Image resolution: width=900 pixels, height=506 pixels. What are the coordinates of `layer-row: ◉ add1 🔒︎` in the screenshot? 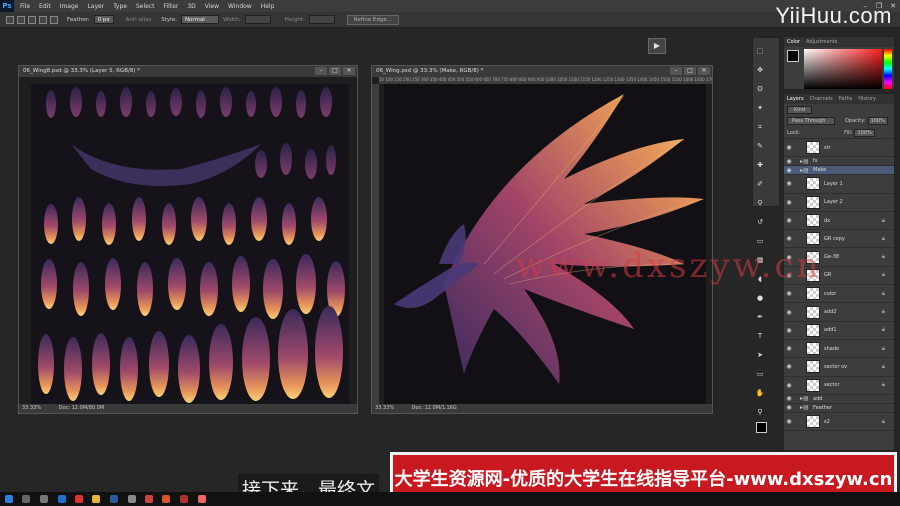 It's located at (839, 331).